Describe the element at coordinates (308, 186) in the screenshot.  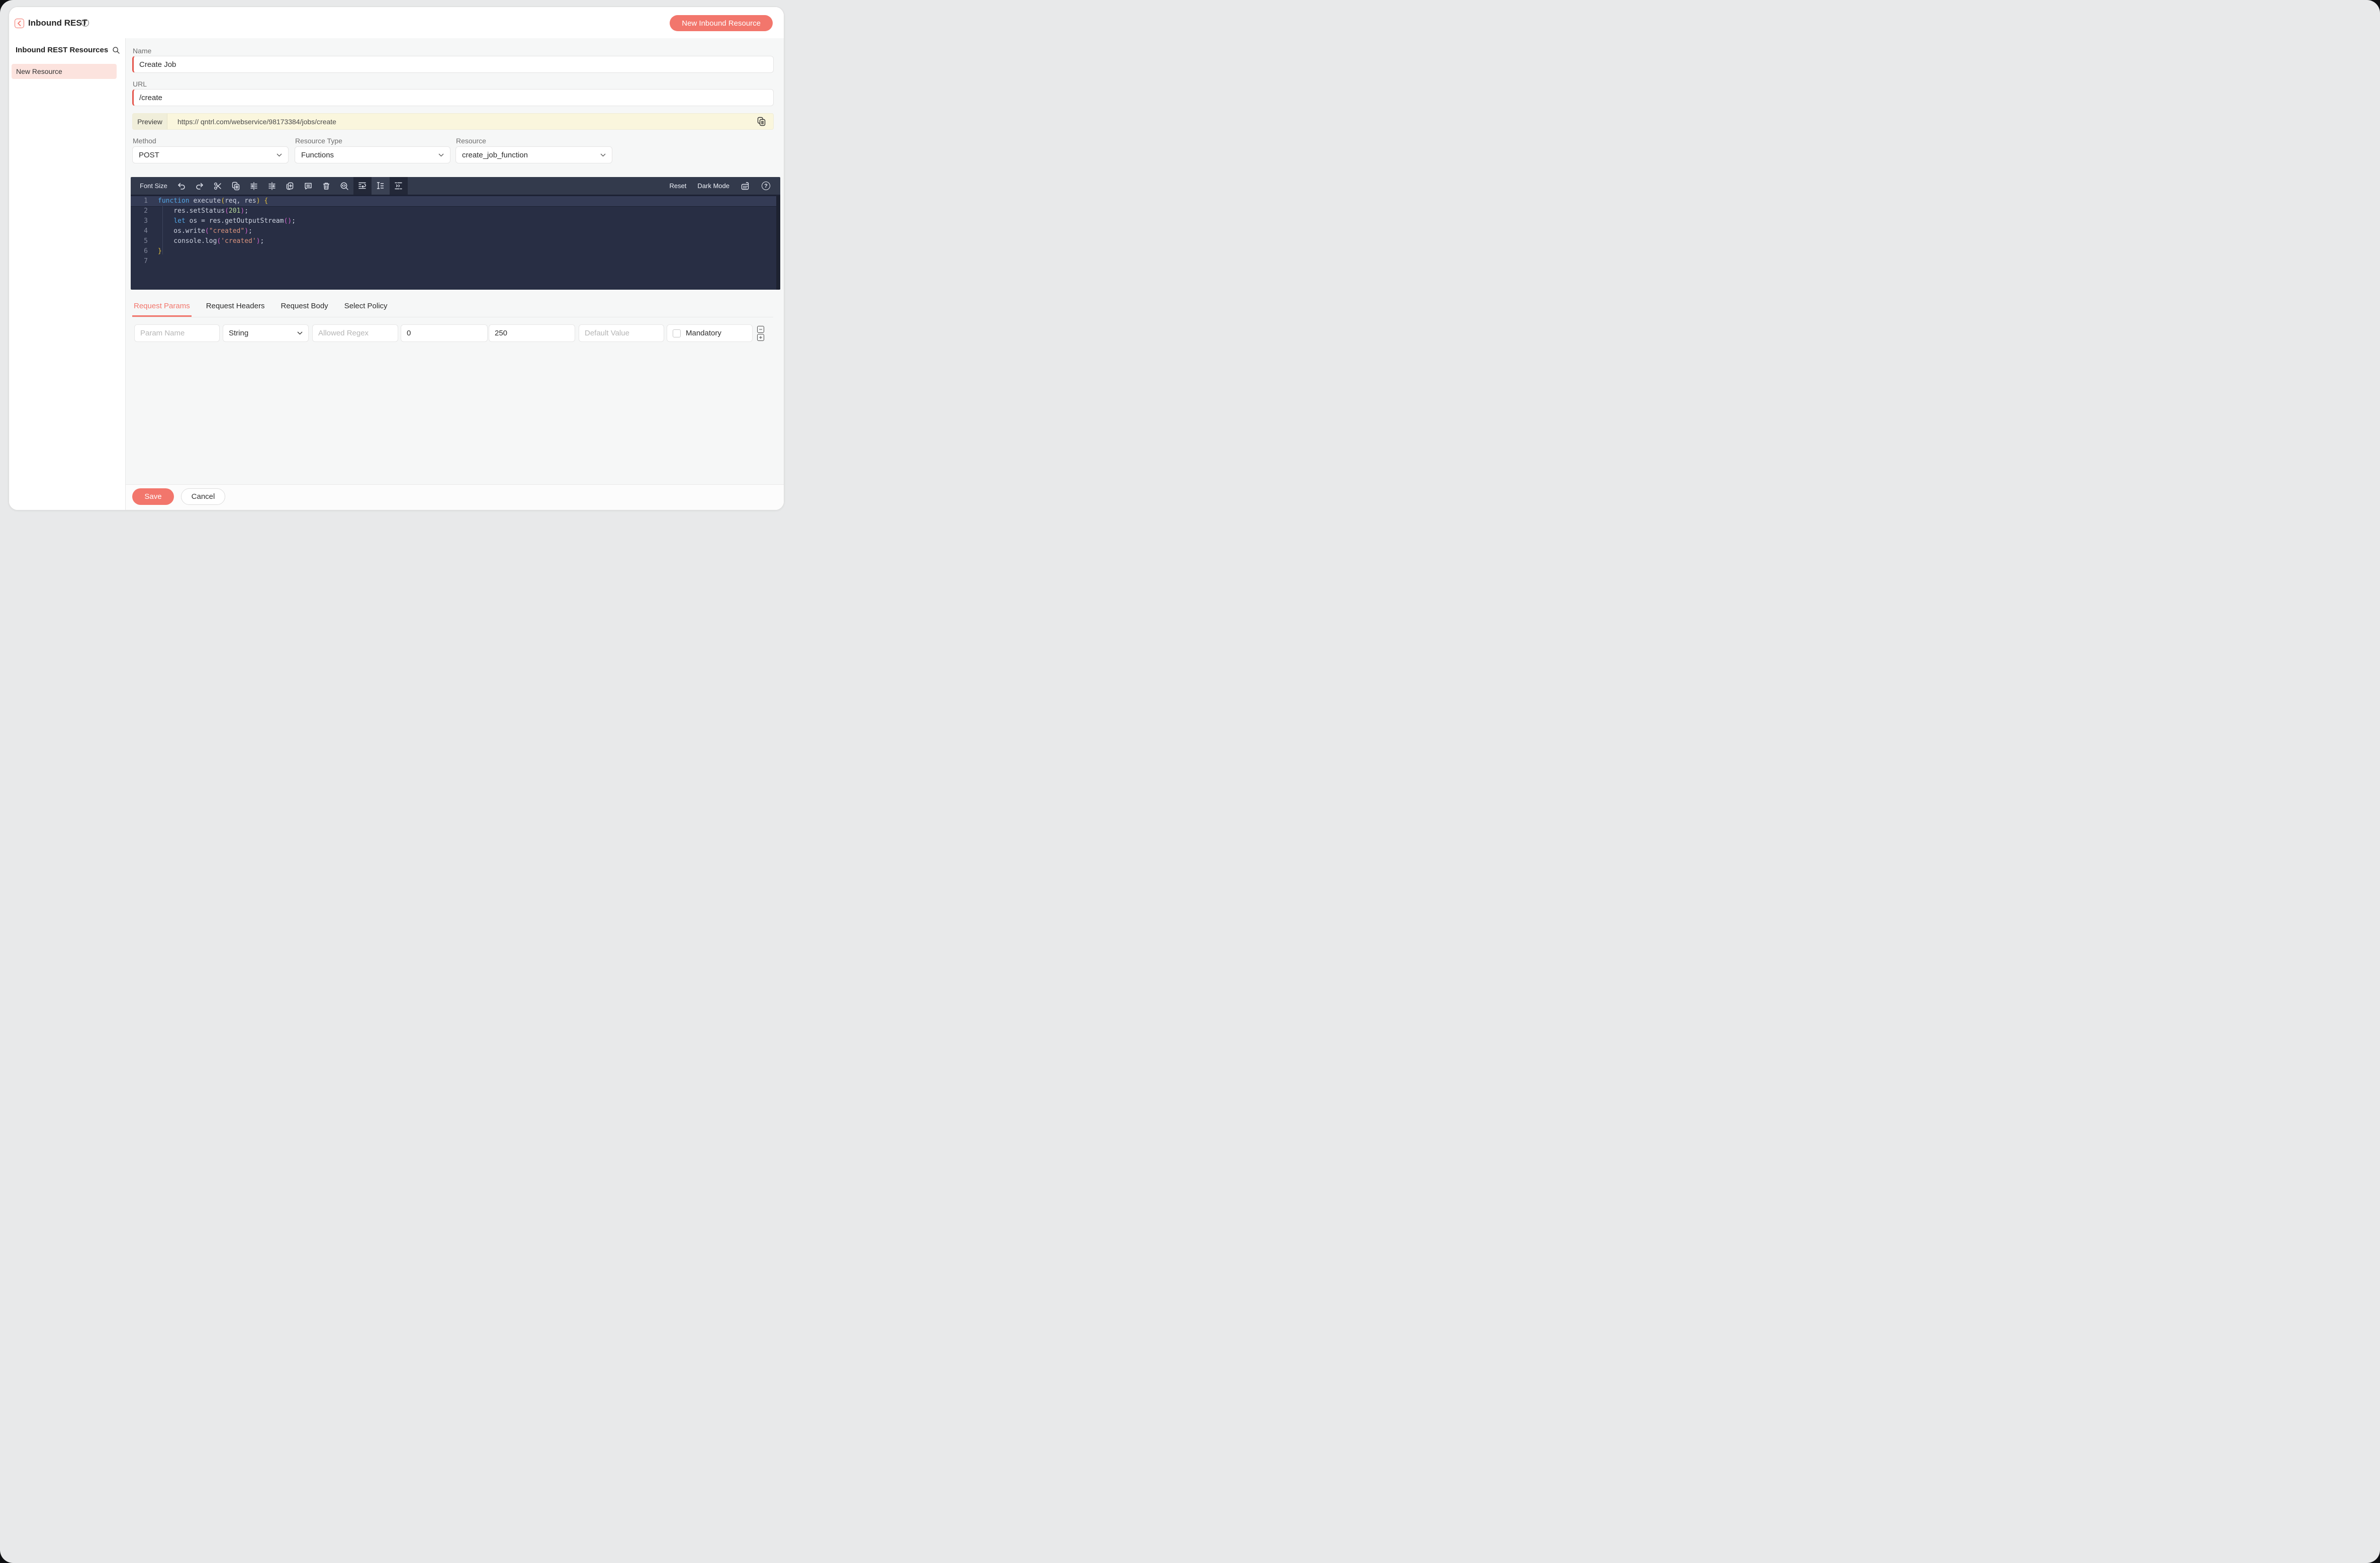
I see `comment-icon` at that location.